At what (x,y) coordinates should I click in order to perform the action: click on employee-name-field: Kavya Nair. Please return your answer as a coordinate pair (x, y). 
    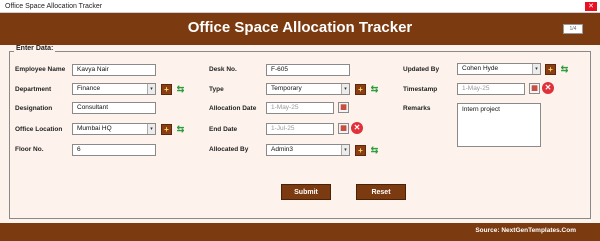
    Looking at the image, I should click on (114, 70).